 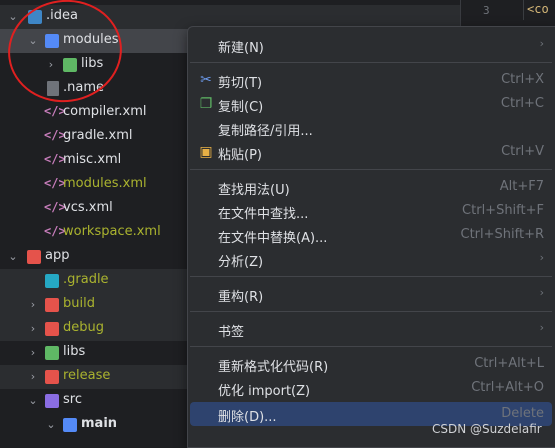 I want to click on tree-label: compiler.xml, so click(x=105, y=111).